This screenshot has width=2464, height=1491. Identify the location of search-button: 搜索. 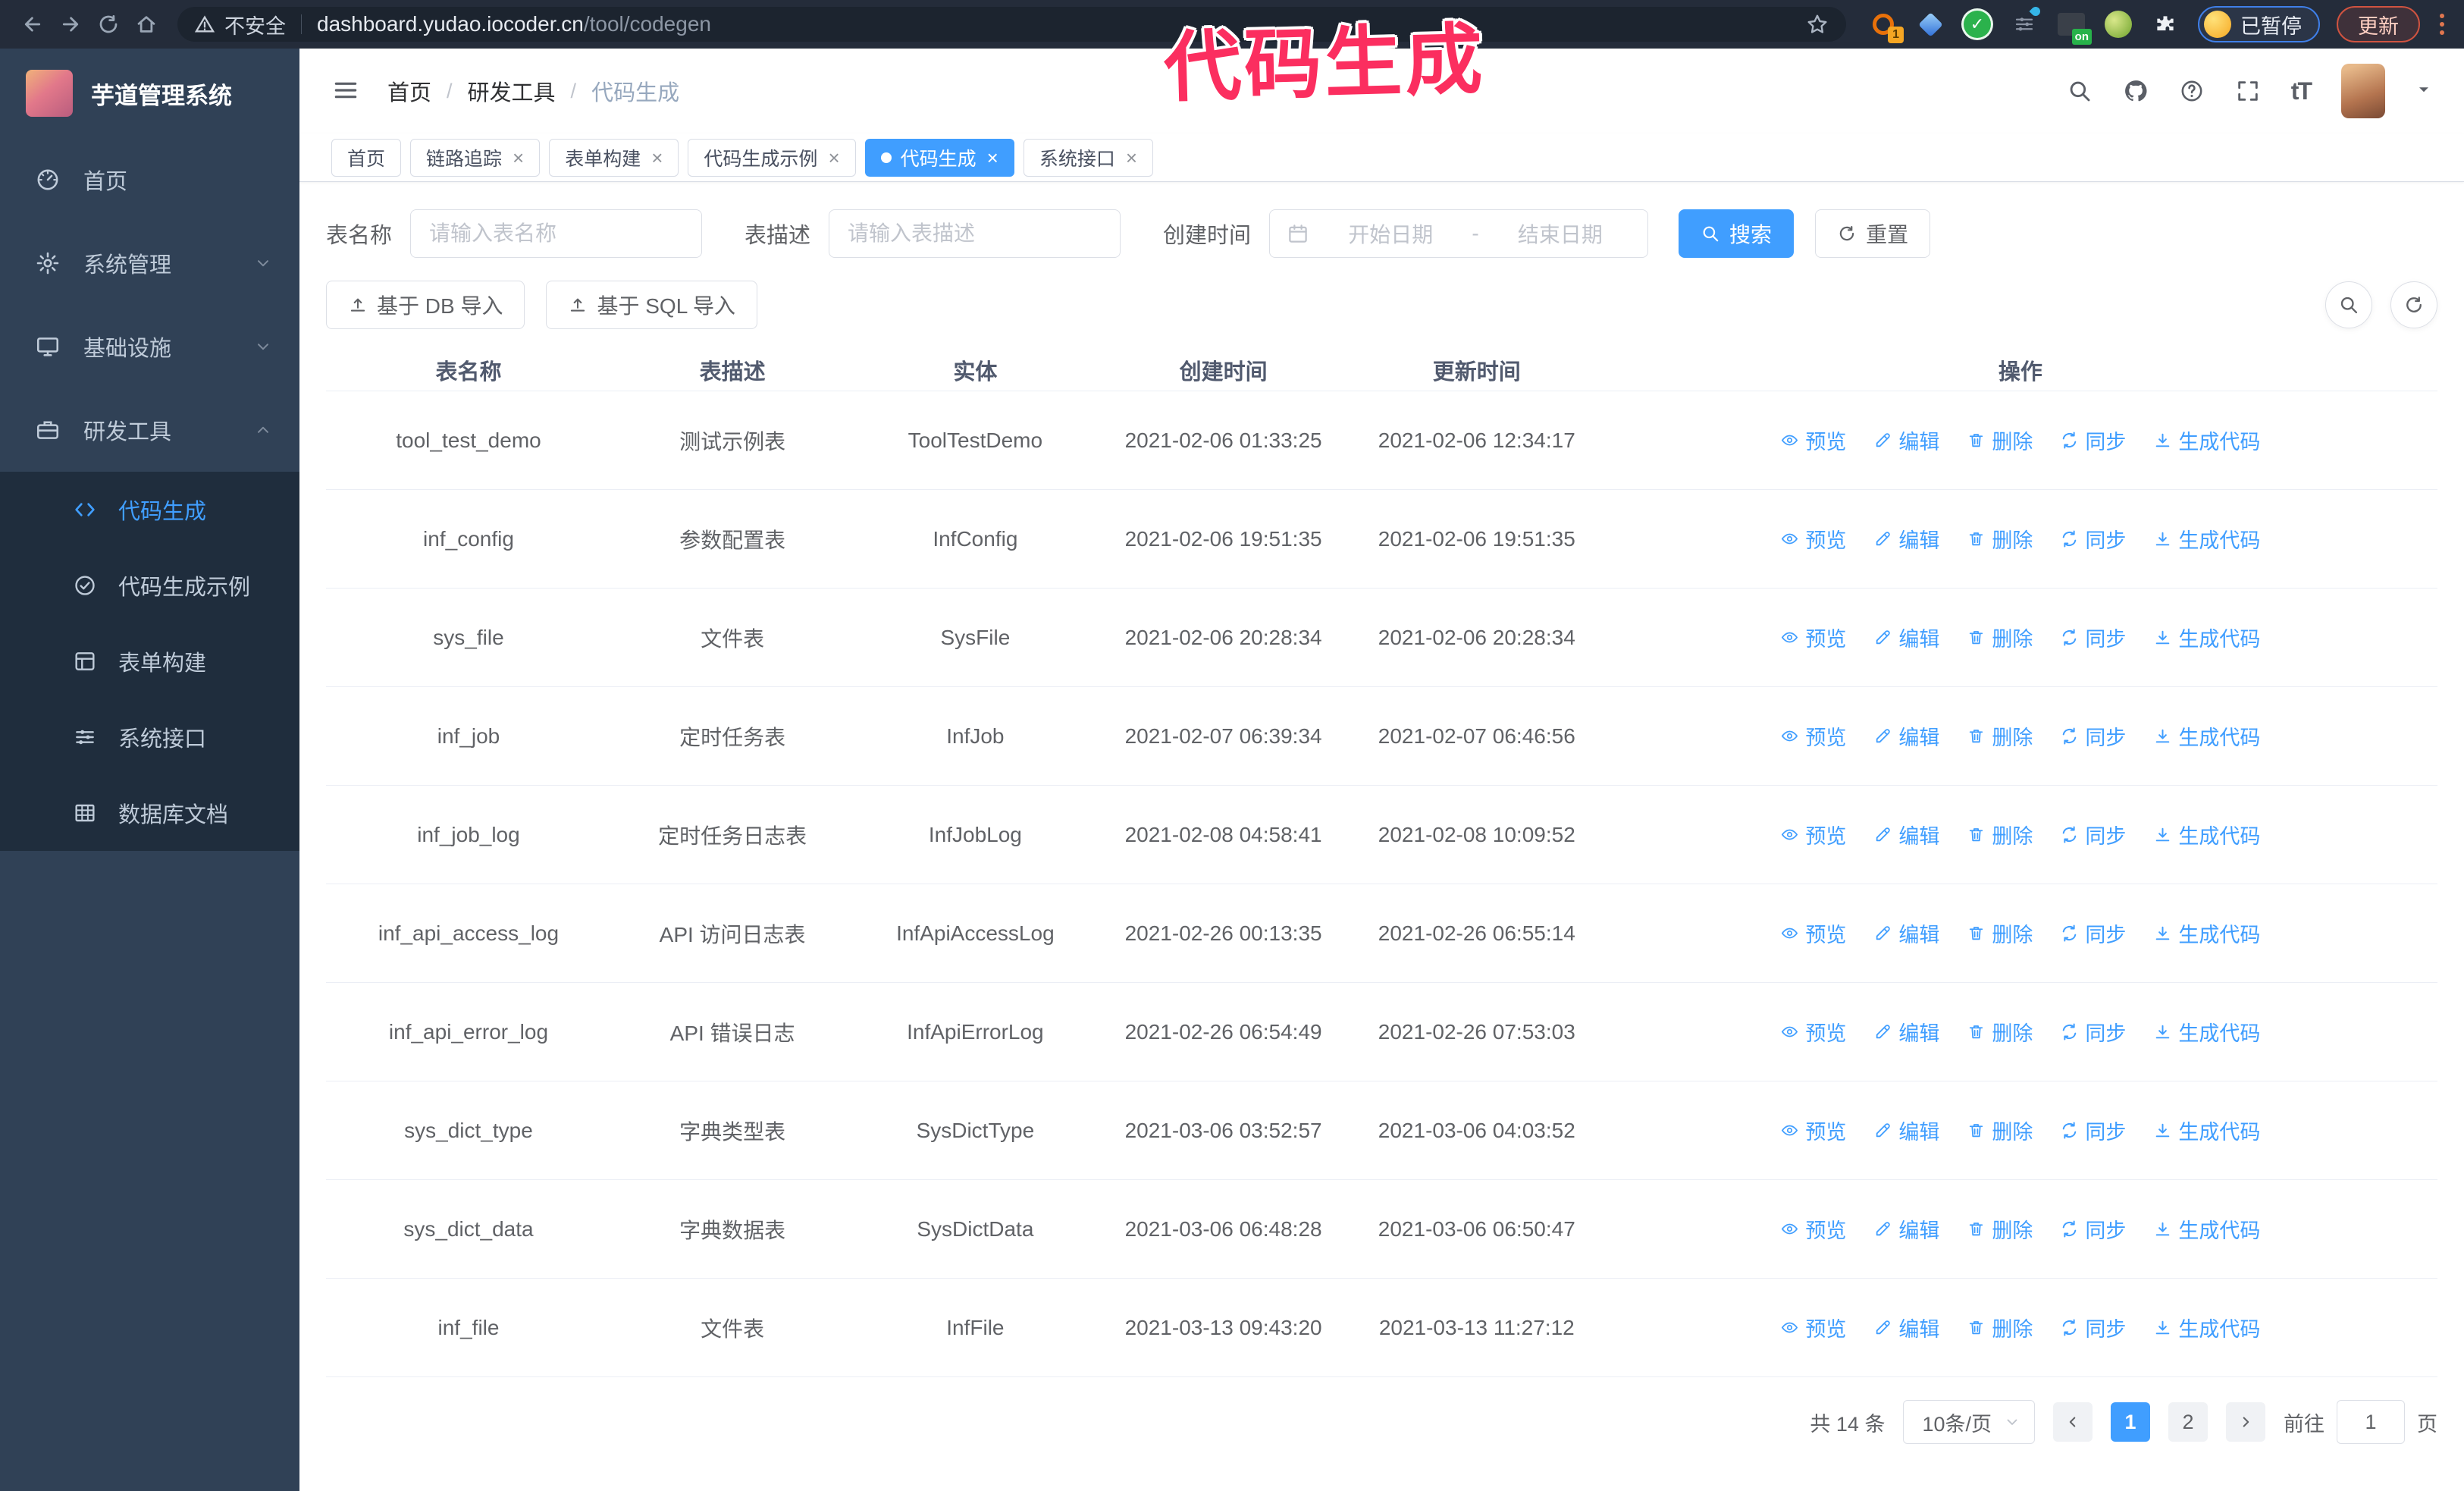
(1737, 233).